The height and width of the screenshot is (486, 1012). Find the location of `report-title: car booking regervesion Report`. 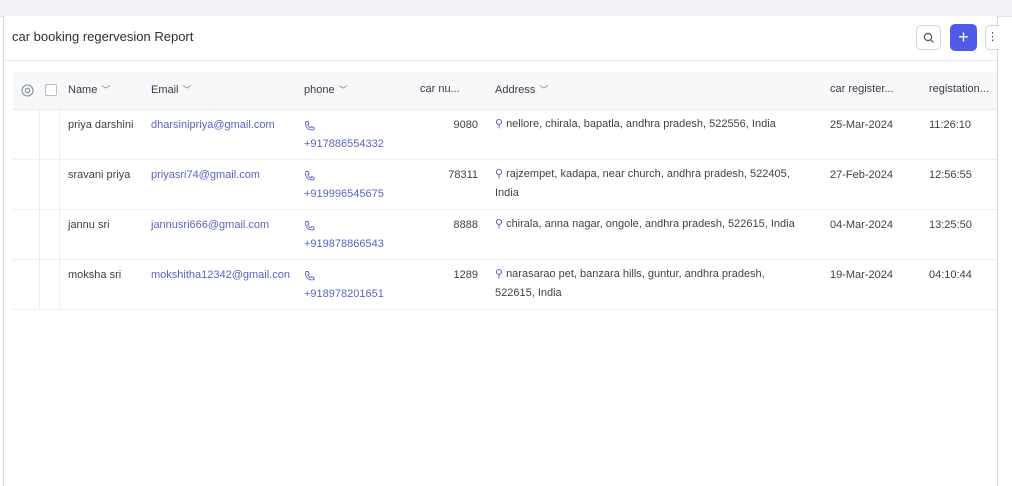

report-title: car booking regervesion Report is located at coordinates (103, 36).